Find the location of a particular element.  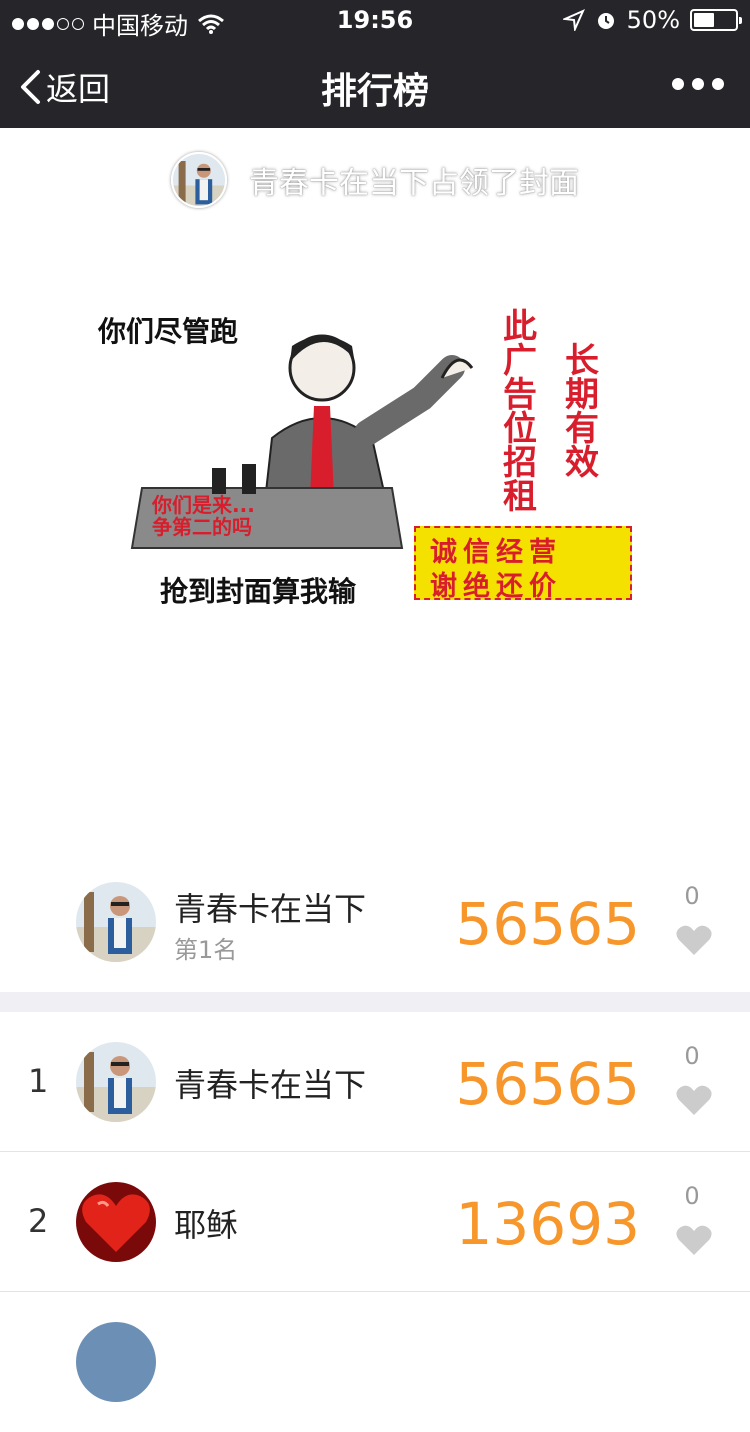

battery-percent: 50% is located at coordinates (653, 20).